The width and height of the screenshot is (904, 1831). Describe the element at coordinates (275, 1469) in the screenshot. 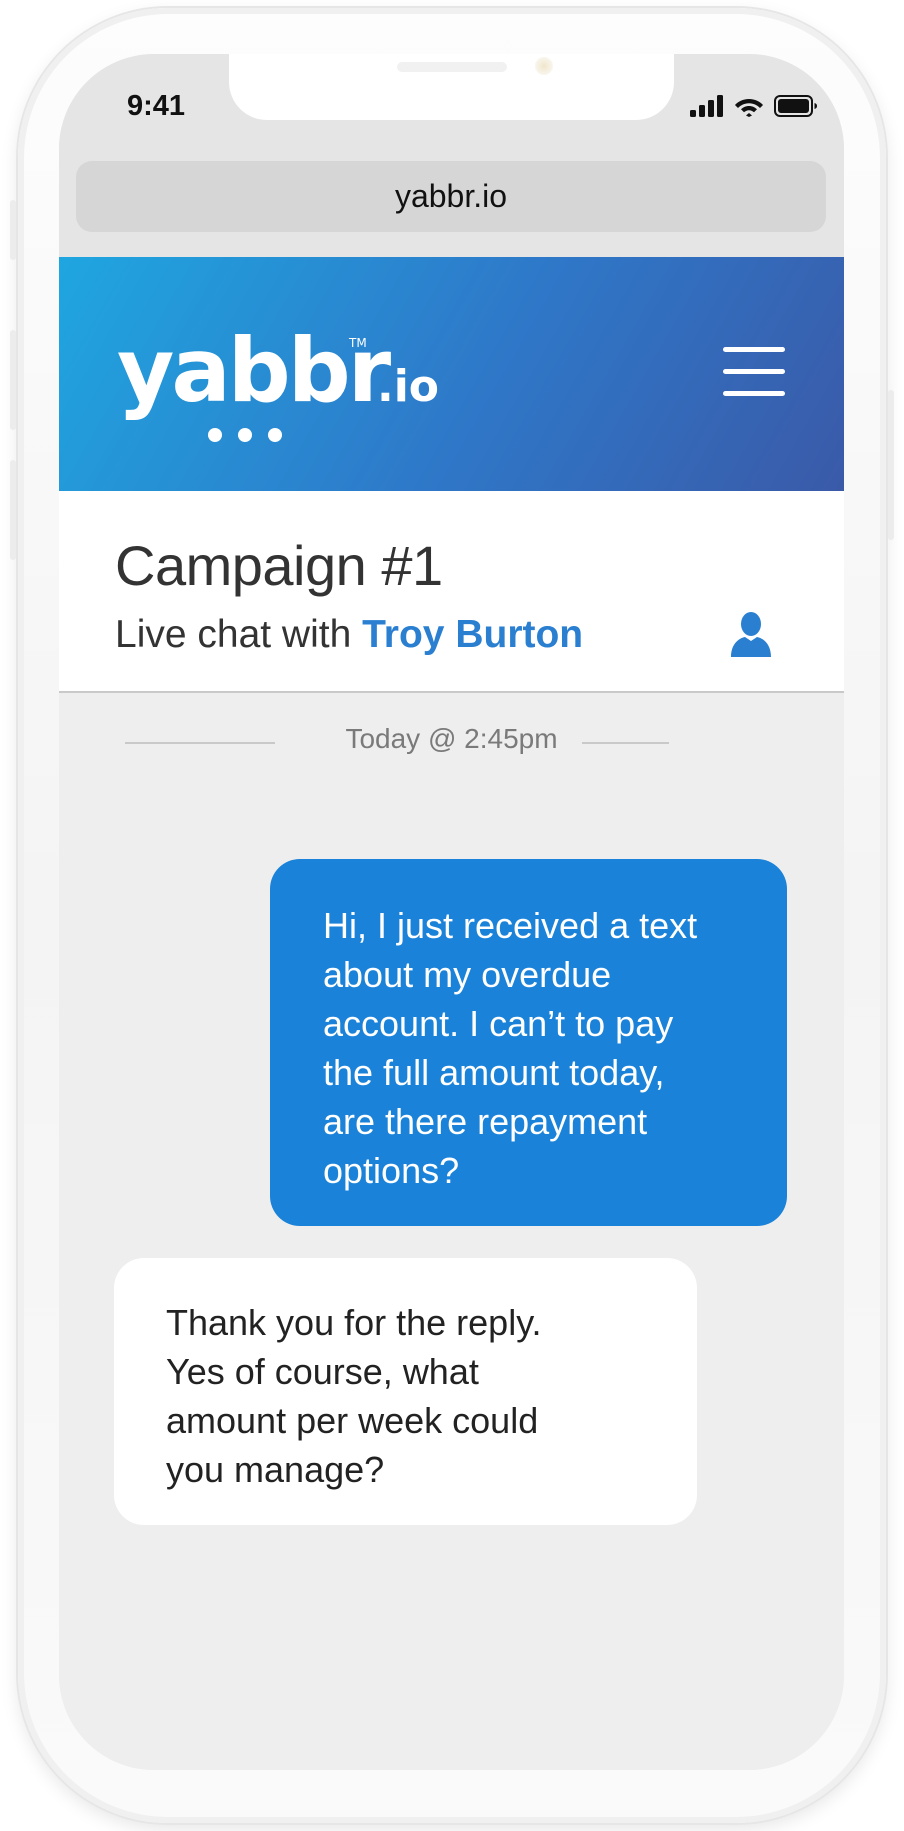

I see `message-line: you manage?` at that location.